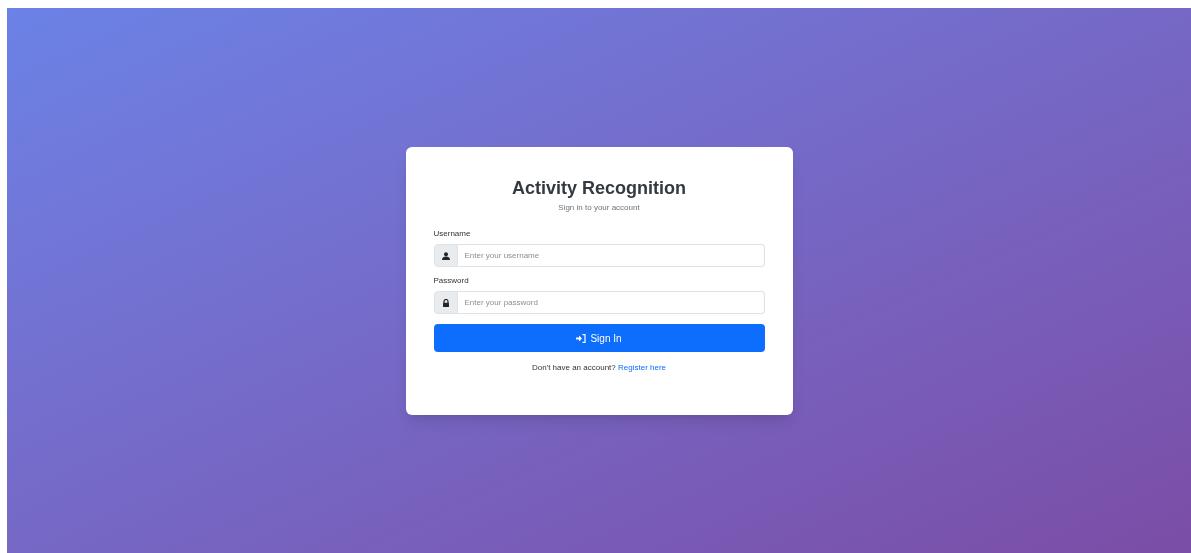  Describe the element at coordinates (581, 338) in the screenshot. I see `sign-in-icon` at that location.